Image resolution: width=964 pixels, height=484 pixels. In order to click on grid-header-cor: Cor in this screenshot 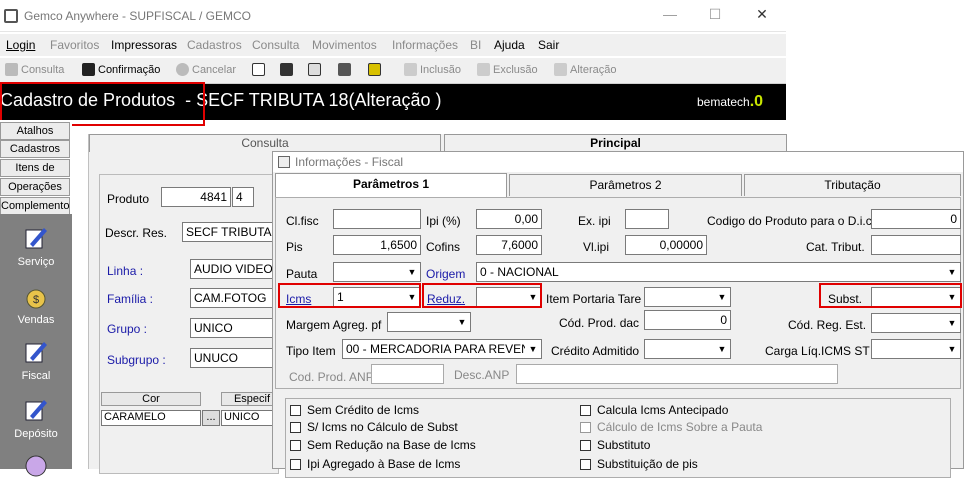, I will do `click(151, 399)`.